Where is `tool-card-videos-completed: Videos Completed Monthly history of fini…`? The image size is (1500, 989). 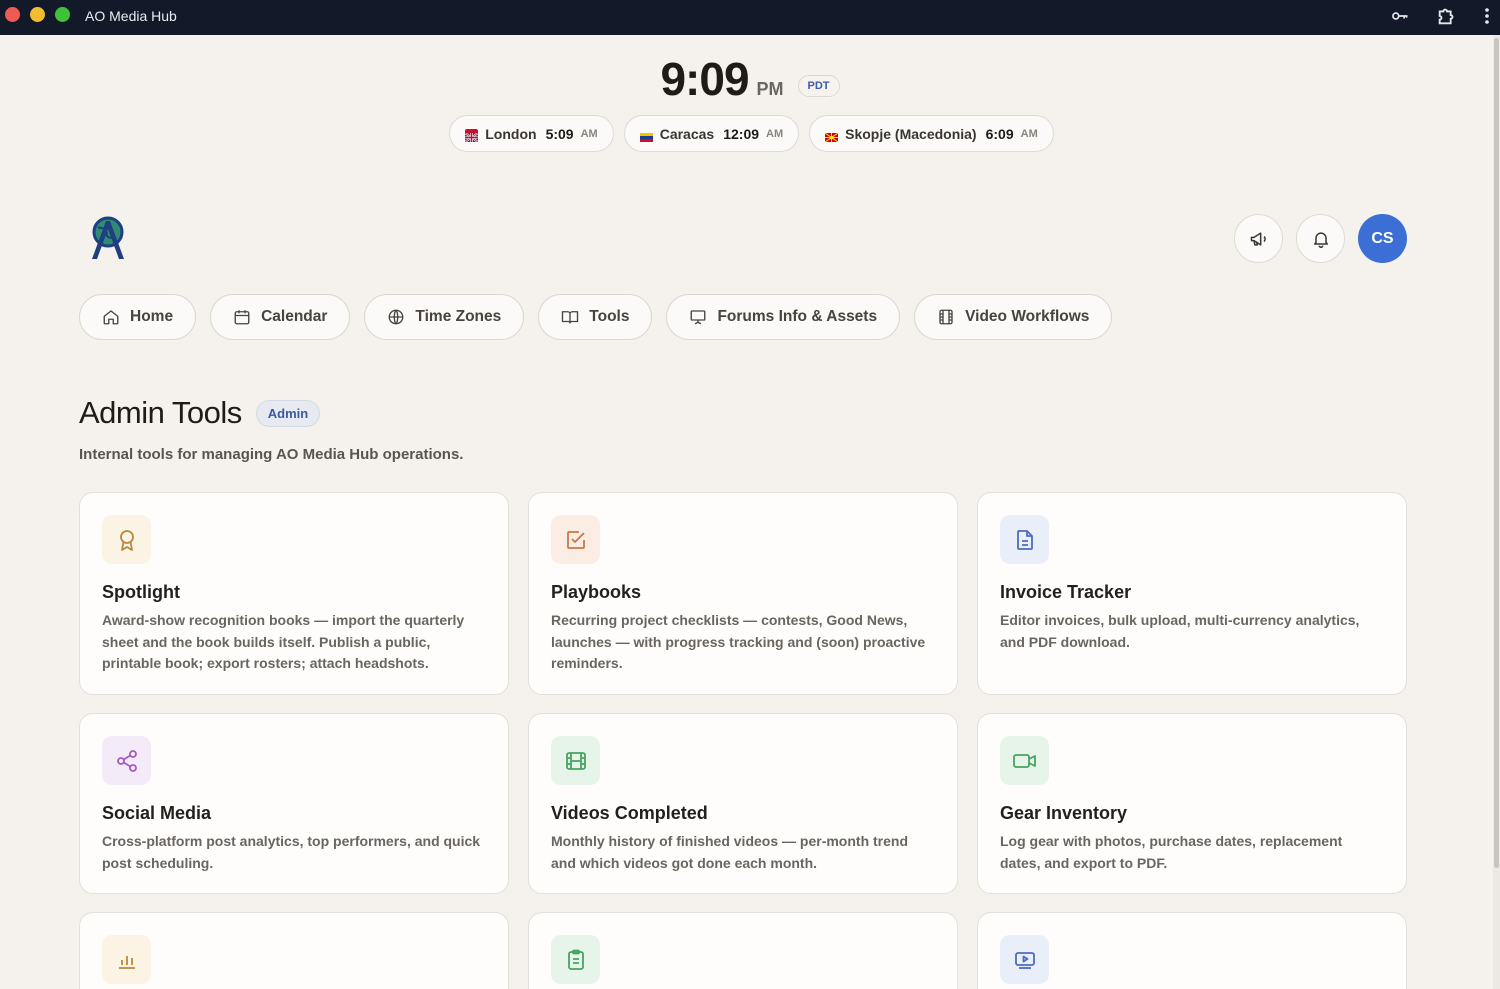 tool-card-videos-completed: Videos Completed Monthly history of fini… is located at coordinates (743, 803).